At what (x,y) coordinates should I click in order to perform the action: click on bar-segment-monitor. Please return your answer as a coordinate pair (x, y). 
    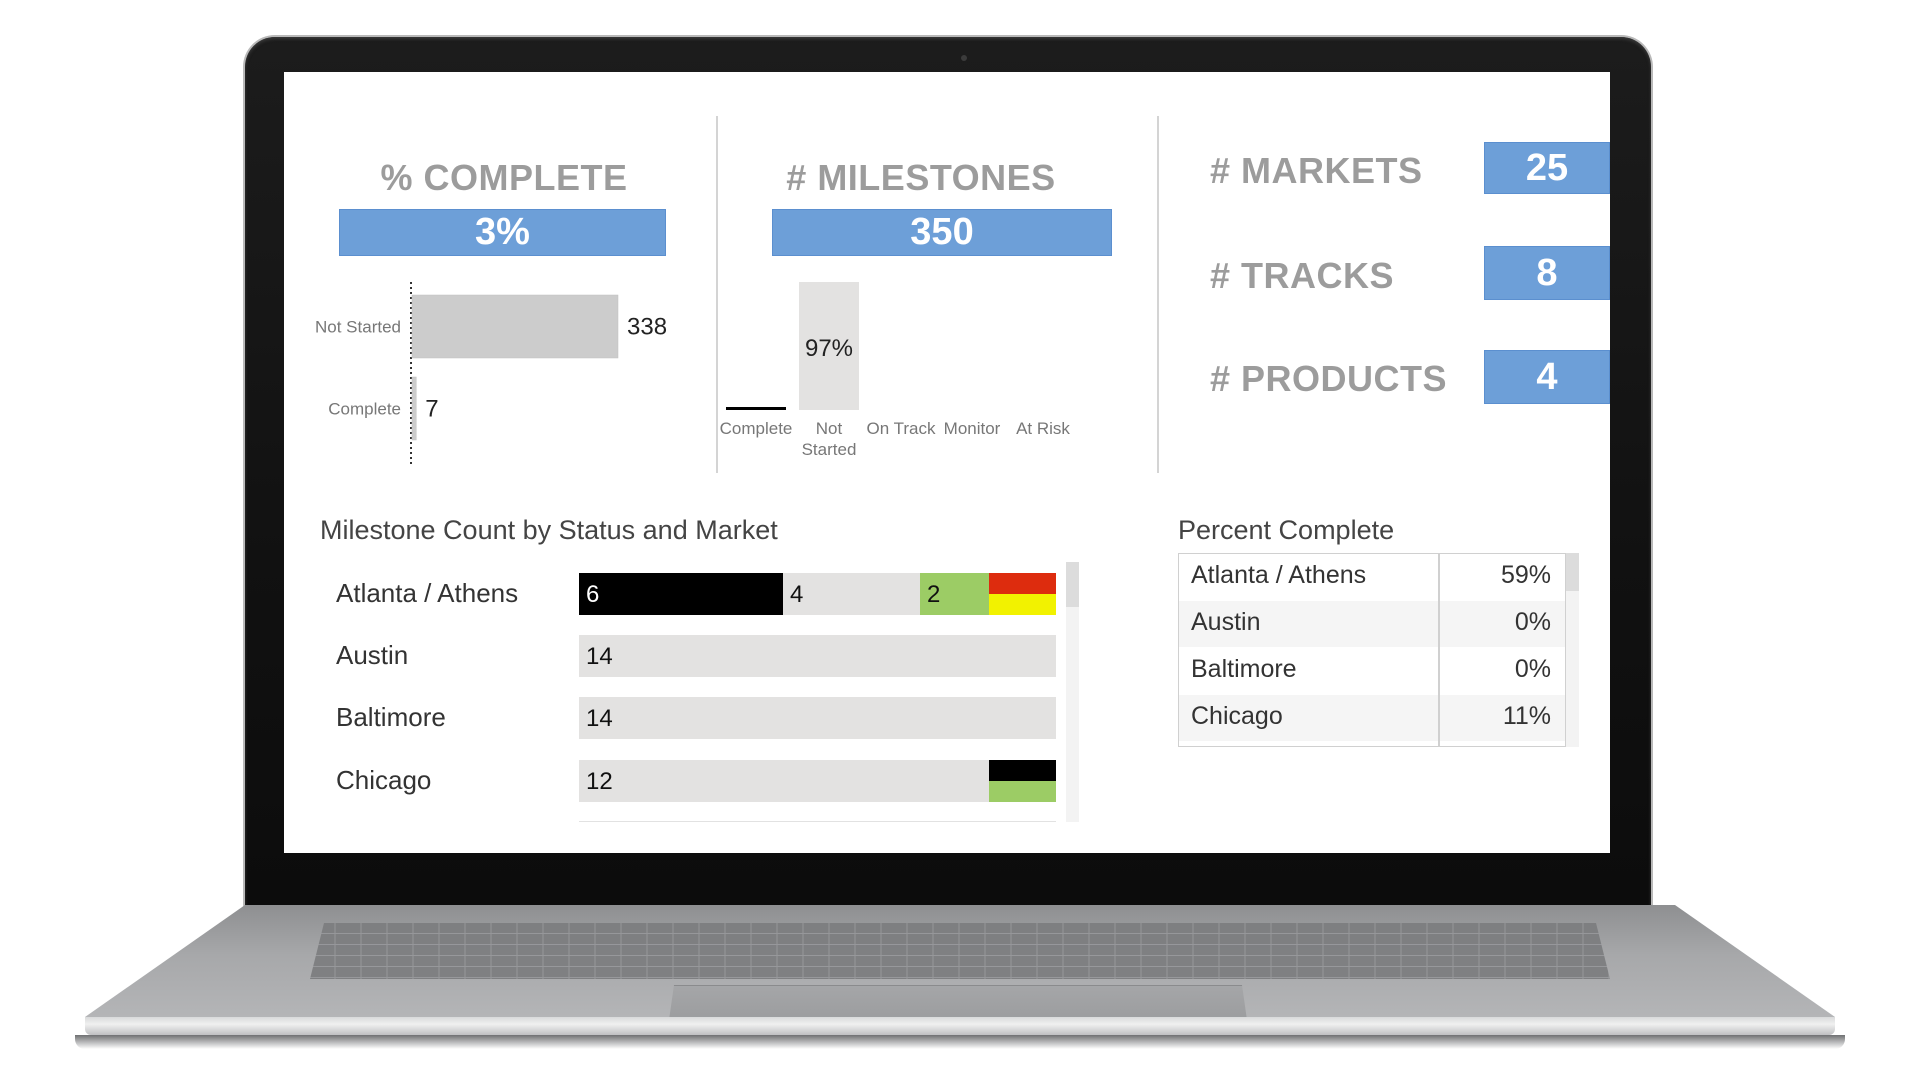
    Looking at the image, I should click on (1022, 604).